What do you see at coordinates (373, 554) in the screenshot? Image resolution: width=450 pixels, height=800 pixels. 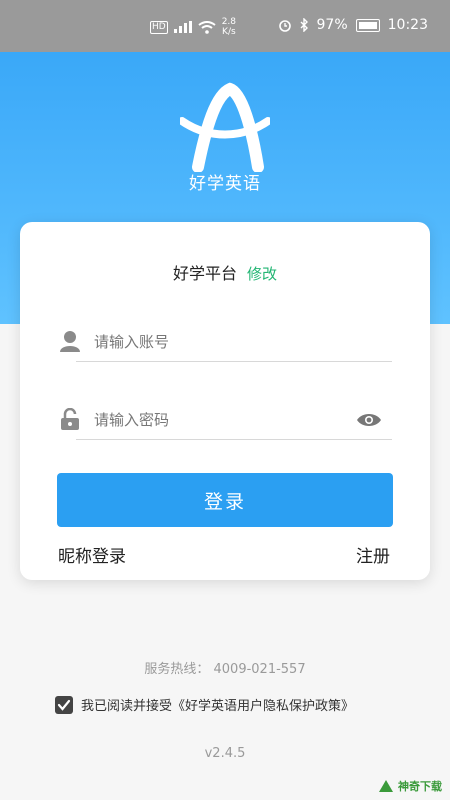 I see `register-link: 注册` at bounding box center [373, 554].